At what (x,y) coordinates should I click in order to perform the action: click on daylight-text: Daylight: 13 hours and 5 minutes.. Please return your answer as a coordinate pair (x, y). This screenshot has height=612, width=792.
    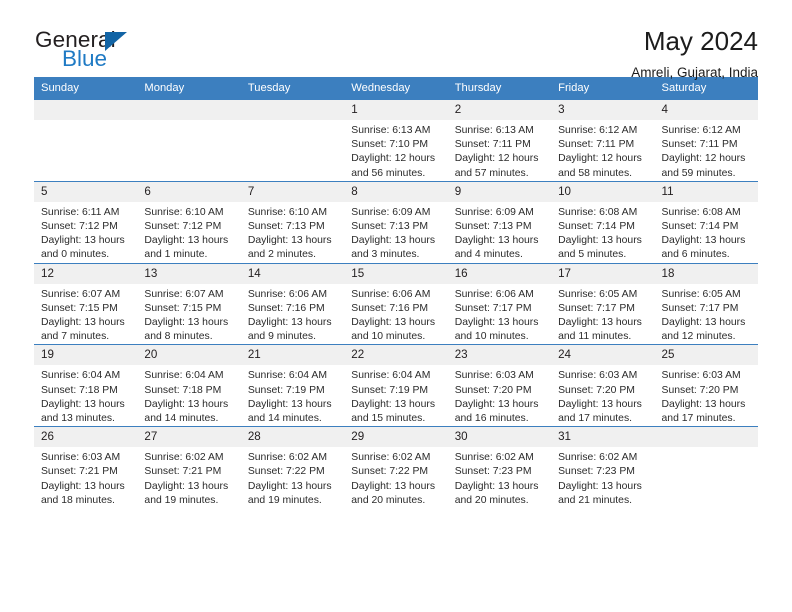
    Looking at the image, I should click on (600, 248).